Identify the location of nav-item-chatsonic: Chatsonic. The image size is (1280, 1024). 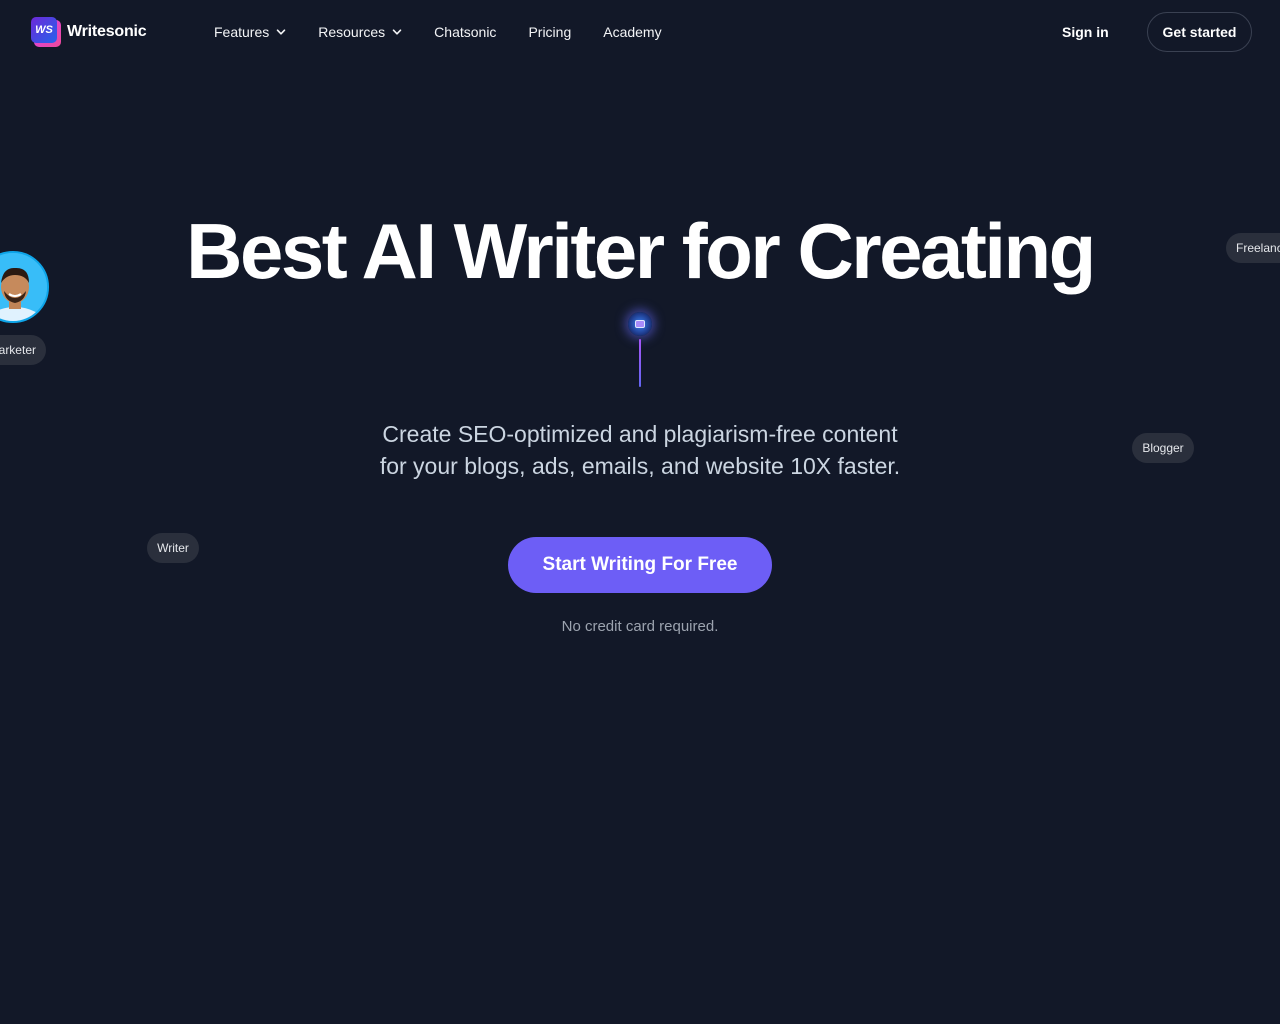
(465, 32).